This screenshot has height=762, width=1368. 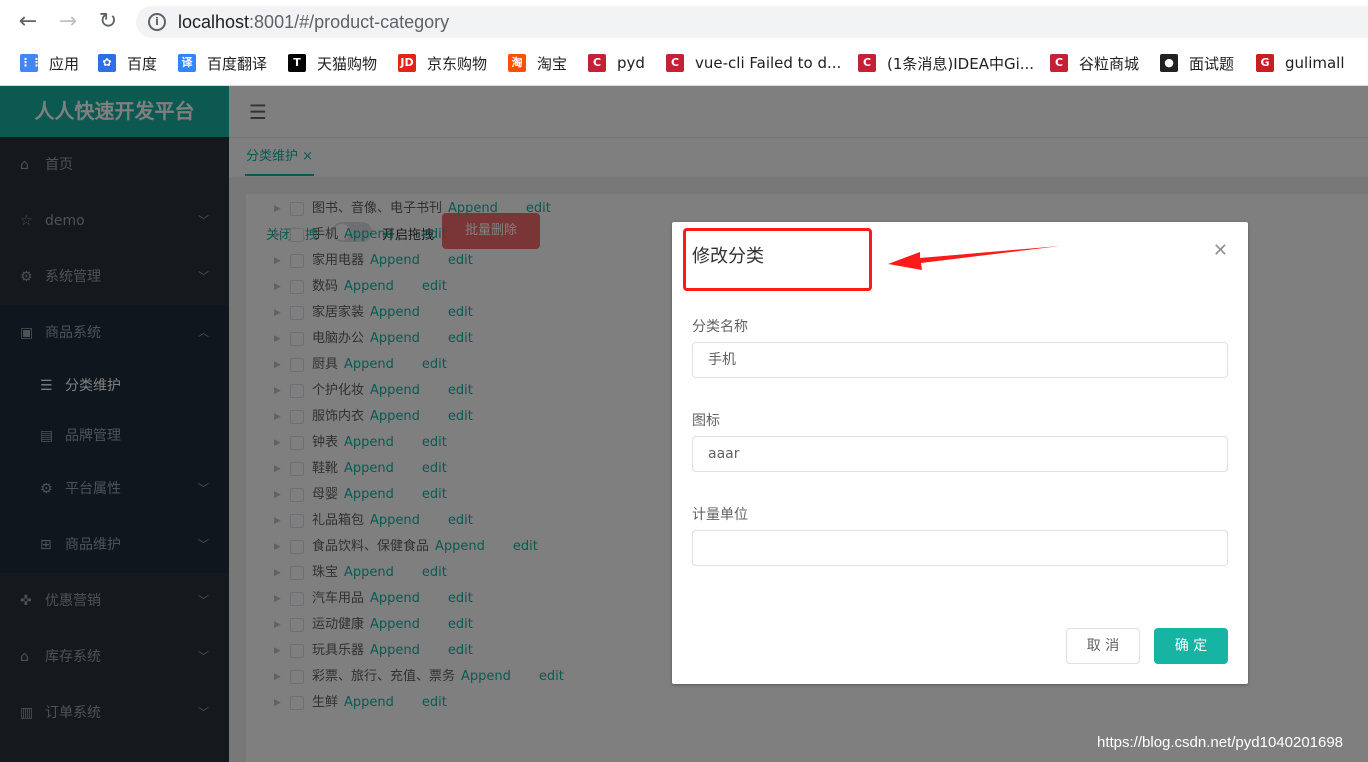 I want to click on bookmark-label: 淘宝, so click(x=552, y=63).